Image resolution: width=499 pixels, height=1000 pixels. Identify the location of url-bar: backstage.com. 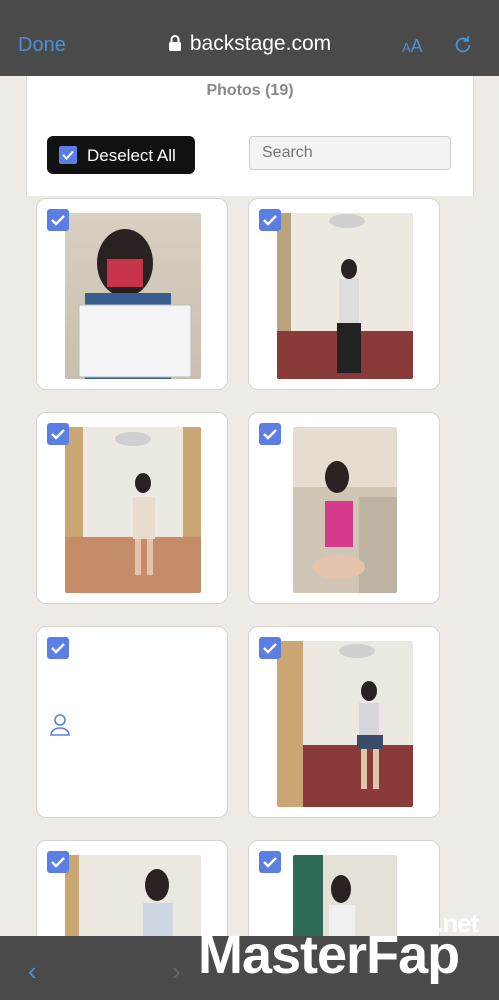
(249, 44).